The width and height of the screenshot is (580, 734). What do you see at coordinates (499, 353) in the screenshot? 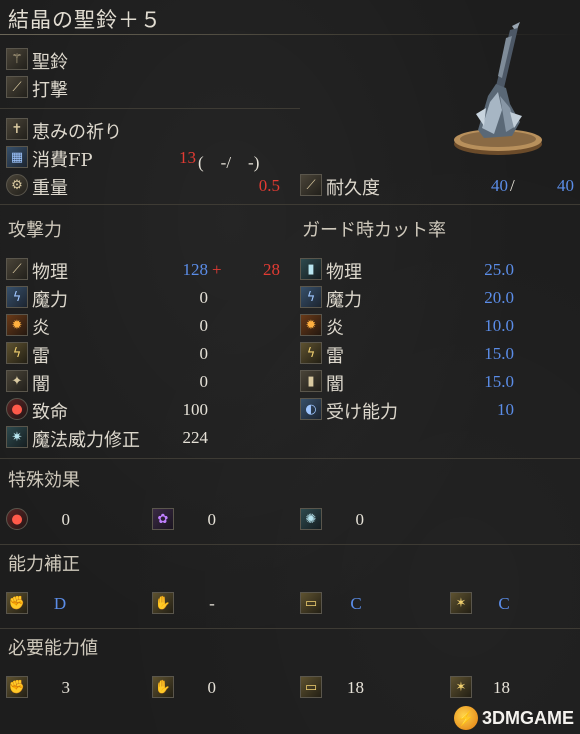
I see `guard-value-lightning: 15.0` at bounding box center [499, 353].